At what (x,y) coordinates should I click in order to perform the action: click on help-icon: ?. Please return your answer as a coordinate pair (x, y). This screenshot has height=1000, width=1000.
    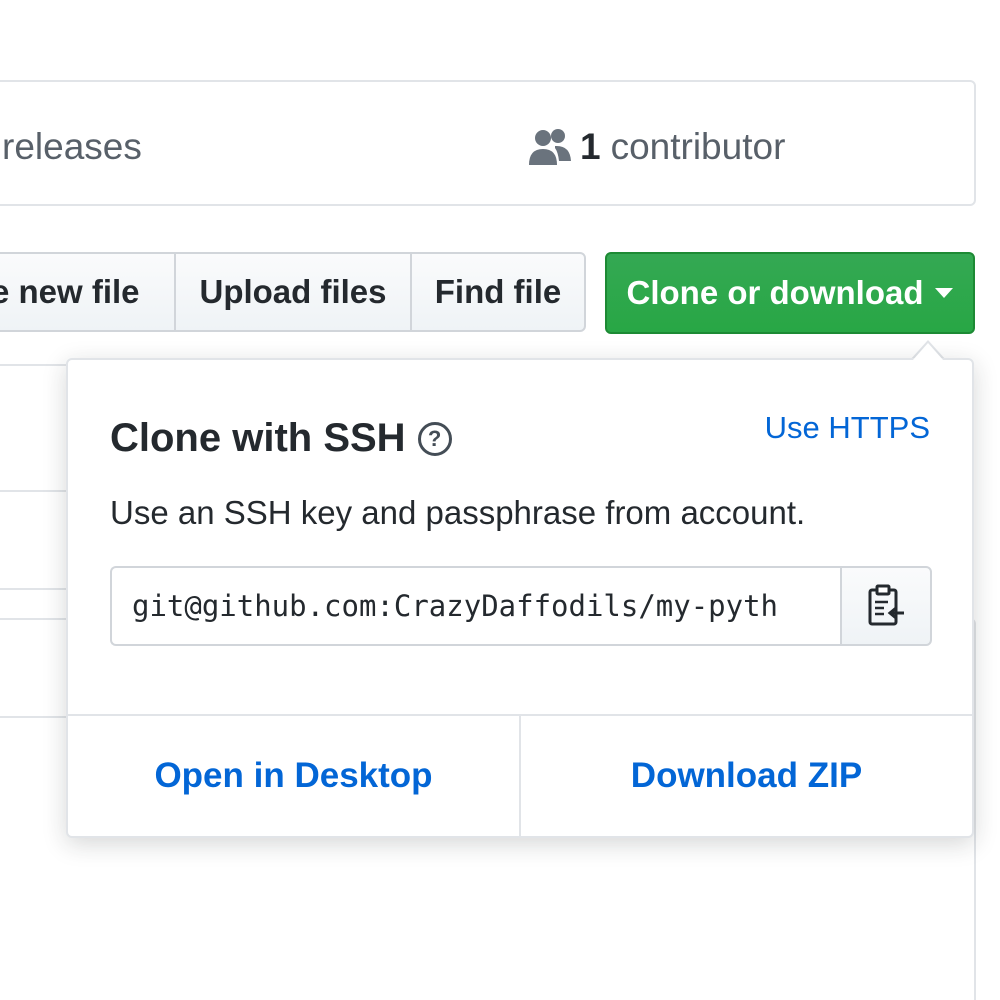
    Looking at the image, I should click on (434, 438).